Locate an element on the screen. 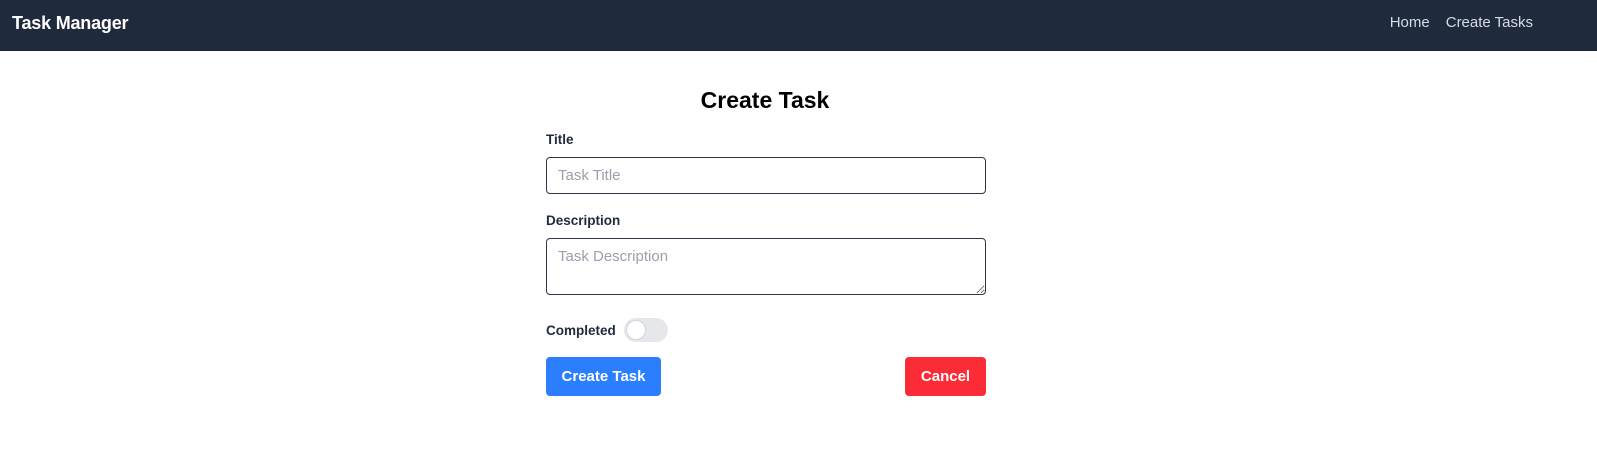 This screenshot has height=462, width=1597. brand-logo-text: Task Manager is located at coordinates (70, 23).